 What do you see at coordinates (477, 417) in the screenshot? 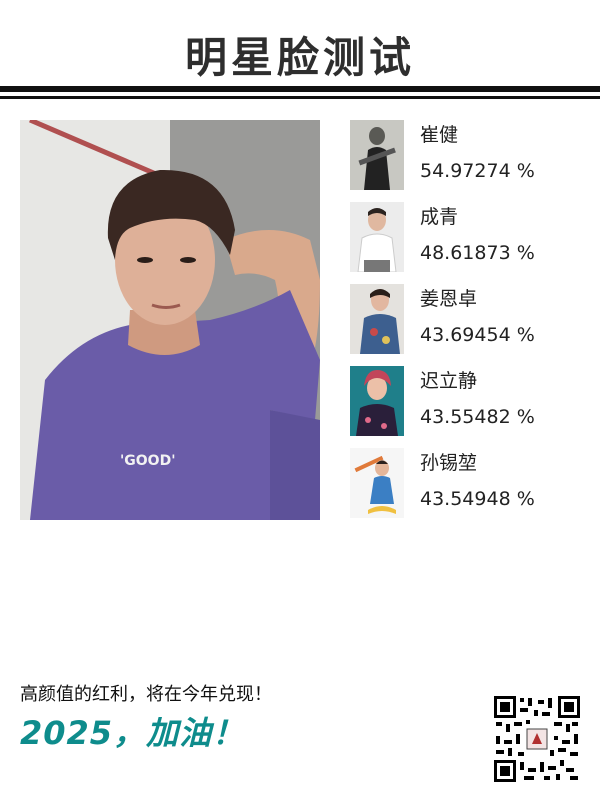
I see `match-score: 43.55482 %` at bounding box center [477, 417].